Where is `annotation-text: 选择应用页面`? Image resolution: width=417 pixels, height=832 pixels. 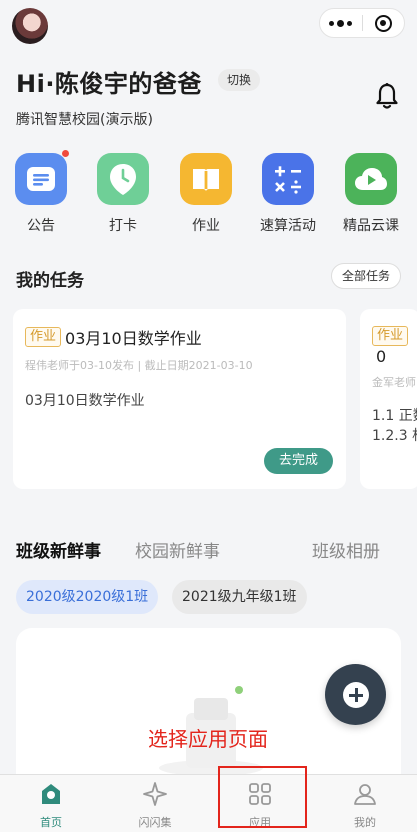
annotation-text: 选择应用页面 is located at coordinates (208, 739).